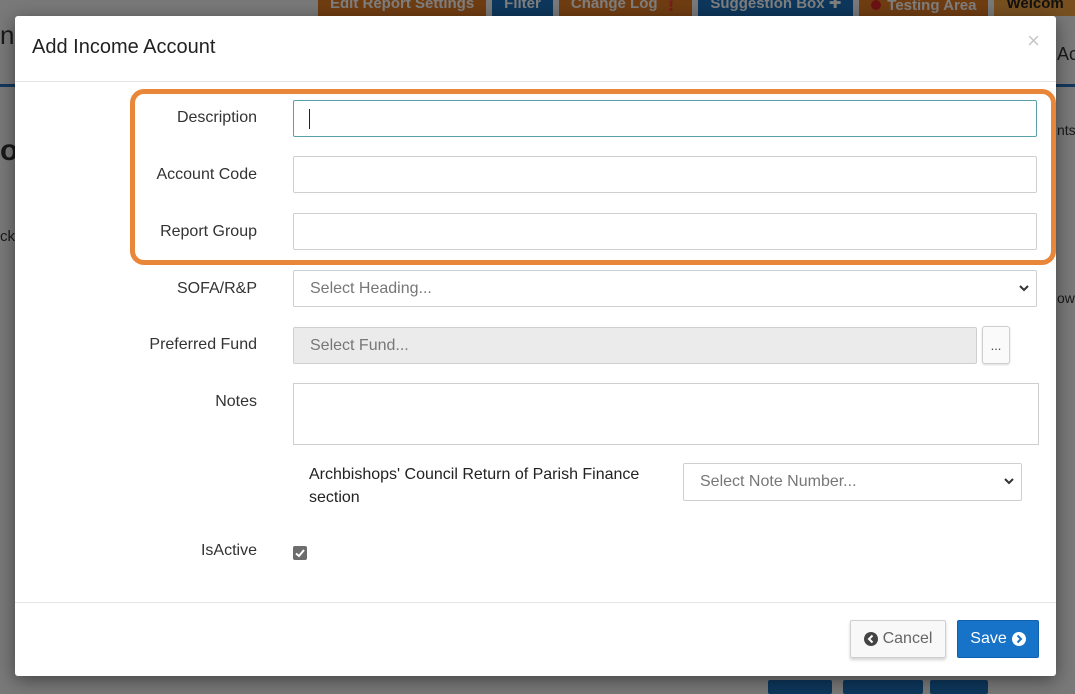  I want to click on notes-label: Notes, so click(236, 401).